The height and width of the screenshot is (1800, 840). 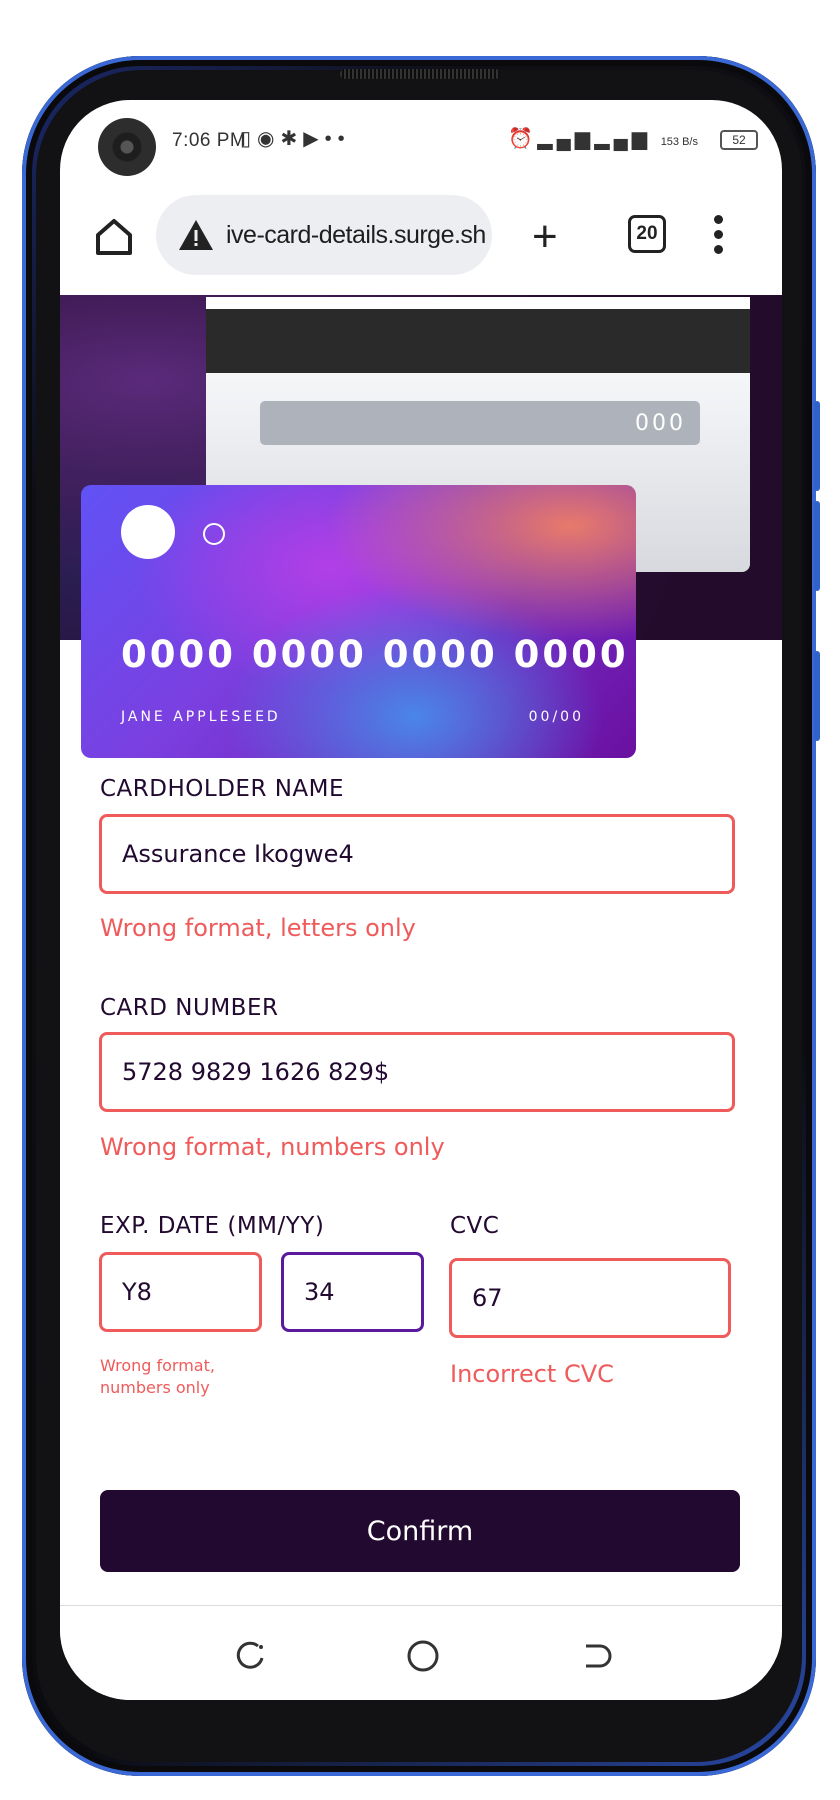 I want to click on alarm-icon: ⏰, so click(x=523, y=139).